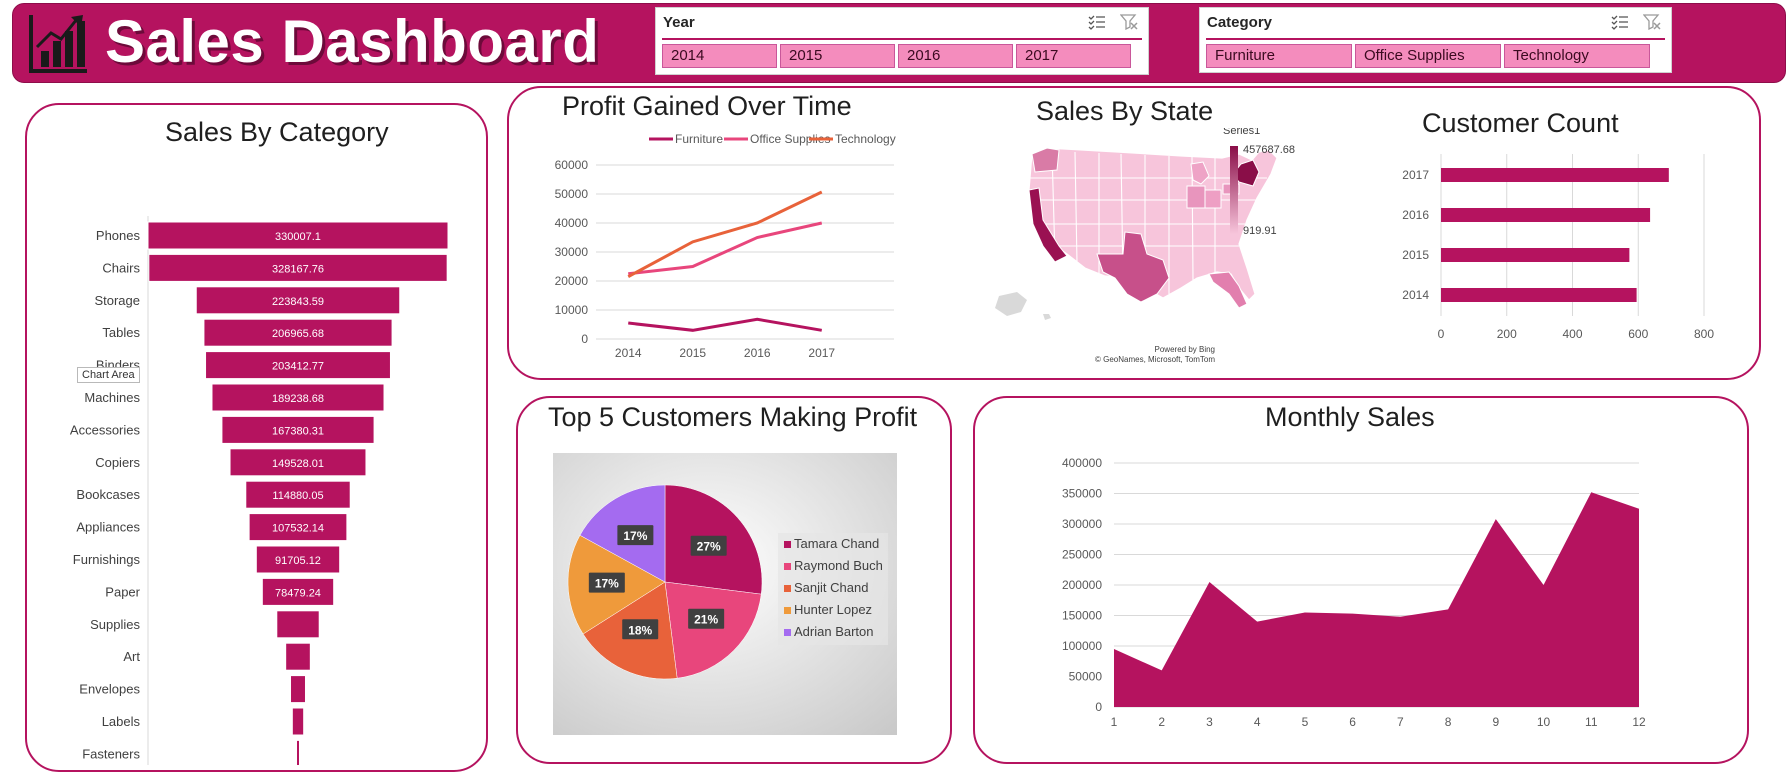 This screenshot has height=778, width=1791. What do you see at coordinates (838, 565) in the screenshot?
I see `legend-label: Raymond Buch` at bounding box center [838, 565].